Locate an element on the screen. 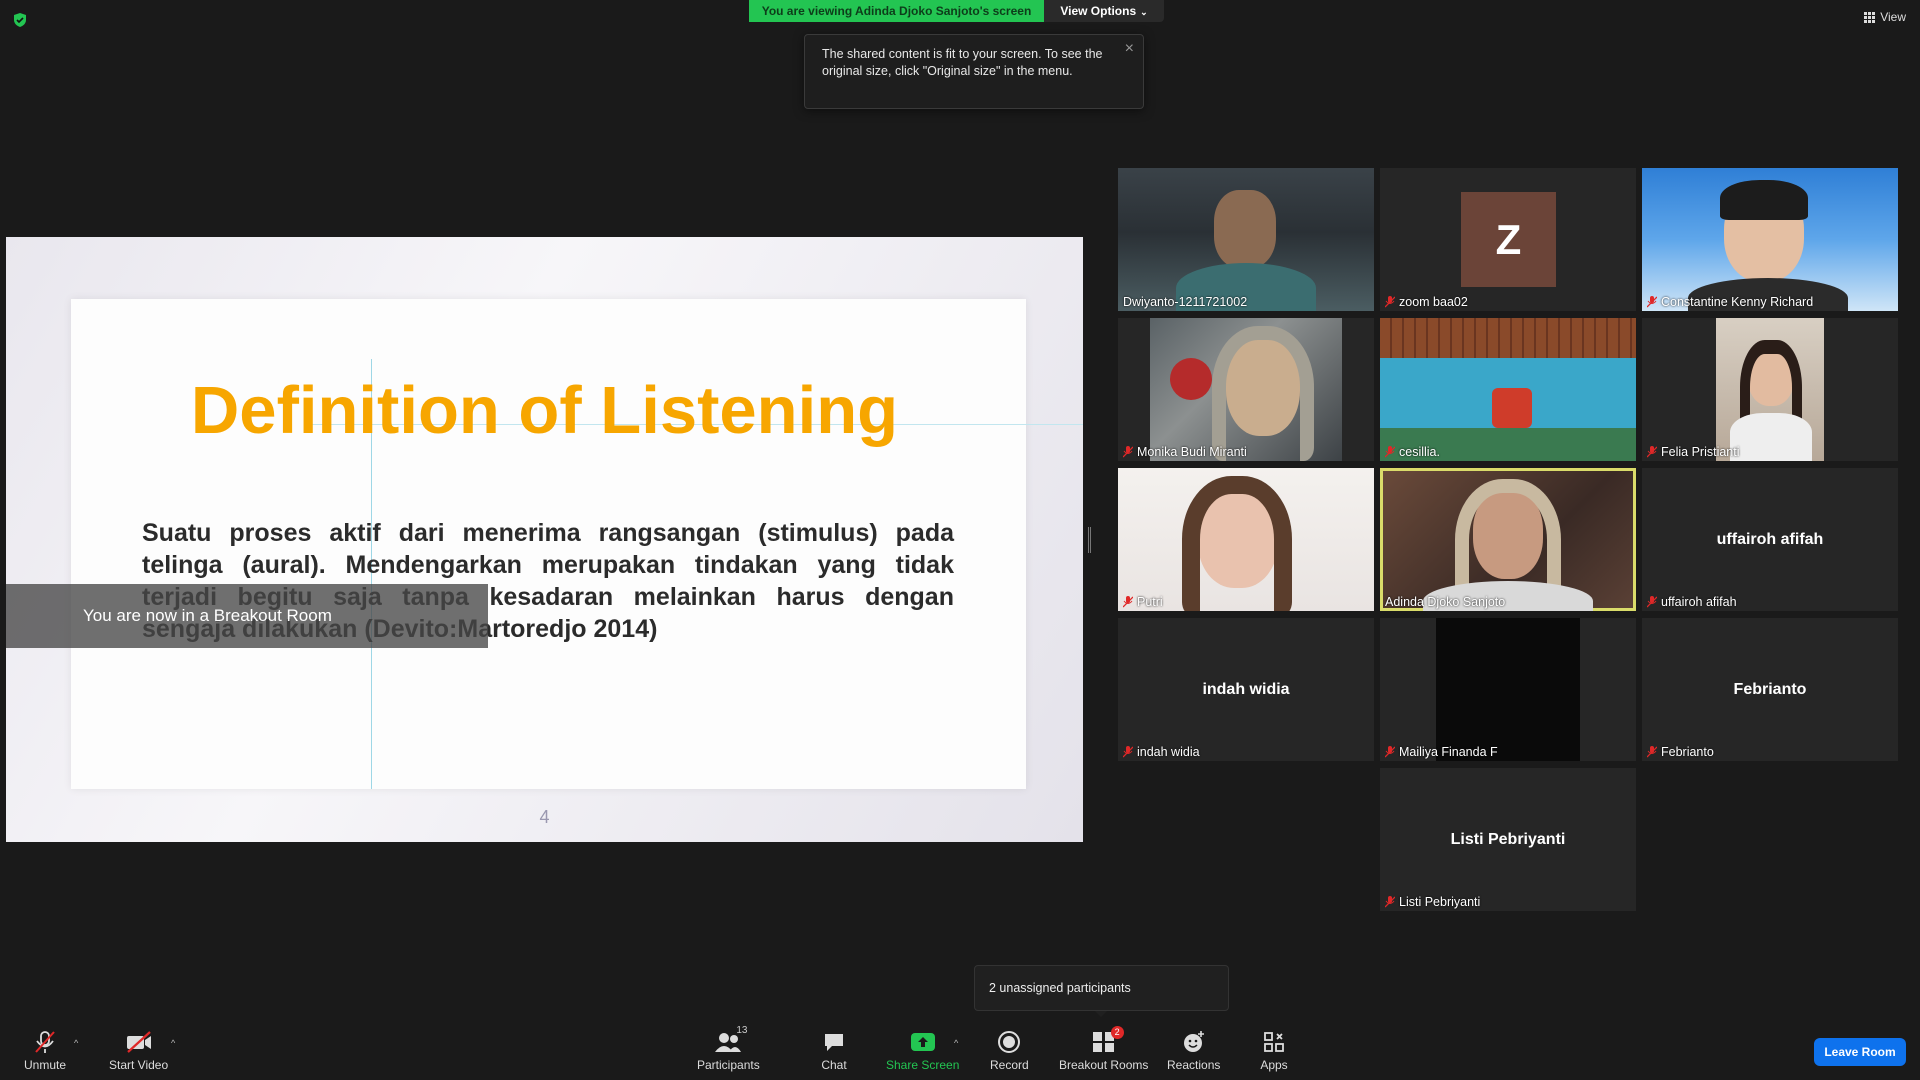  participant-name: cesillia. is located at coordinates (1412, 452).